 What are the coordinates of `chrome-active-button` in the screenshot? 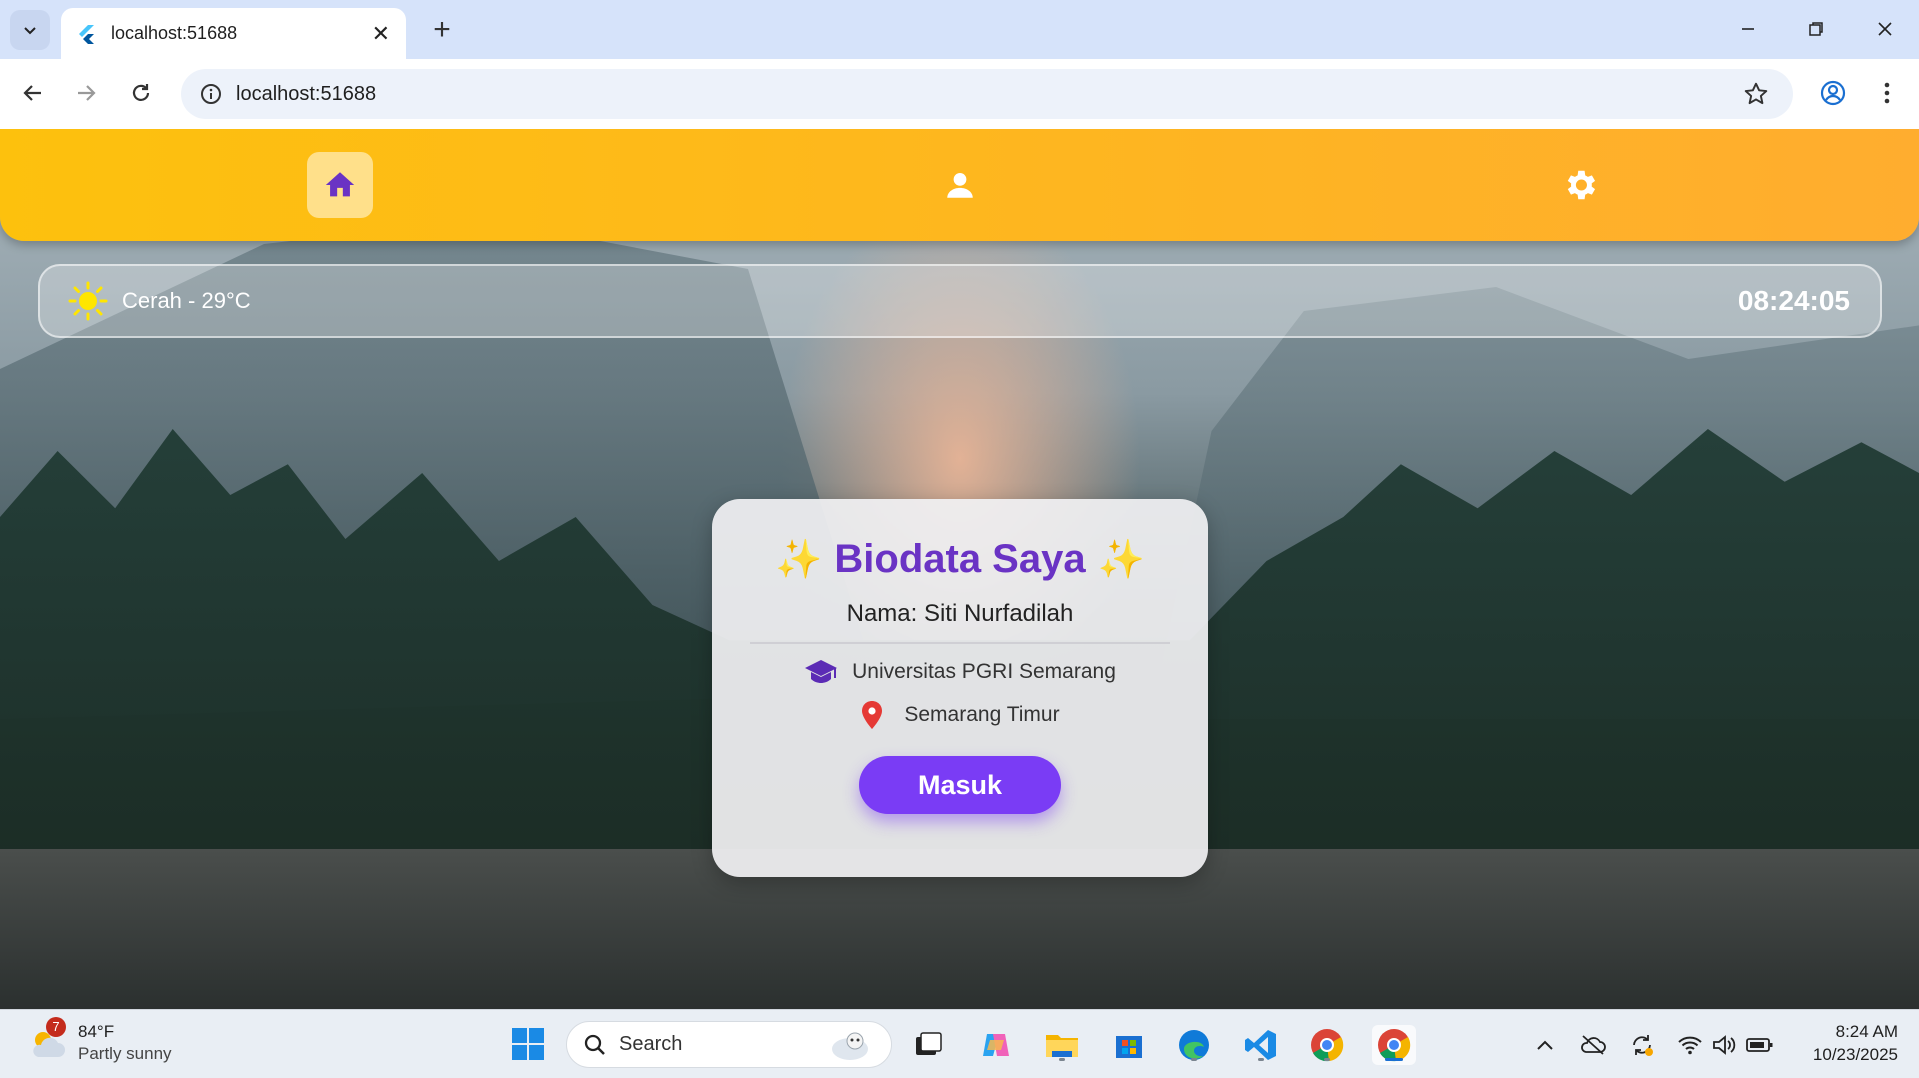 It's located at (1394, 1045).